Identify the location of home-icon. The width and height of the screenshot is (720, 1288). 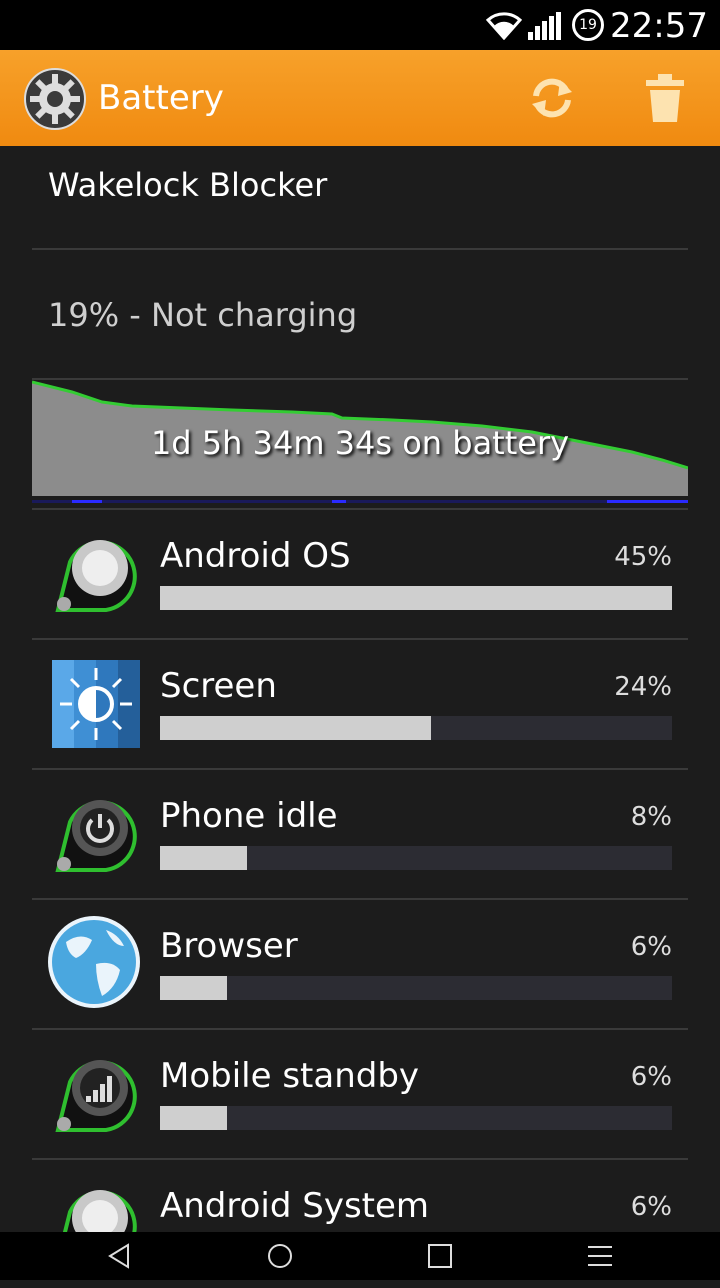
(280, 1256).